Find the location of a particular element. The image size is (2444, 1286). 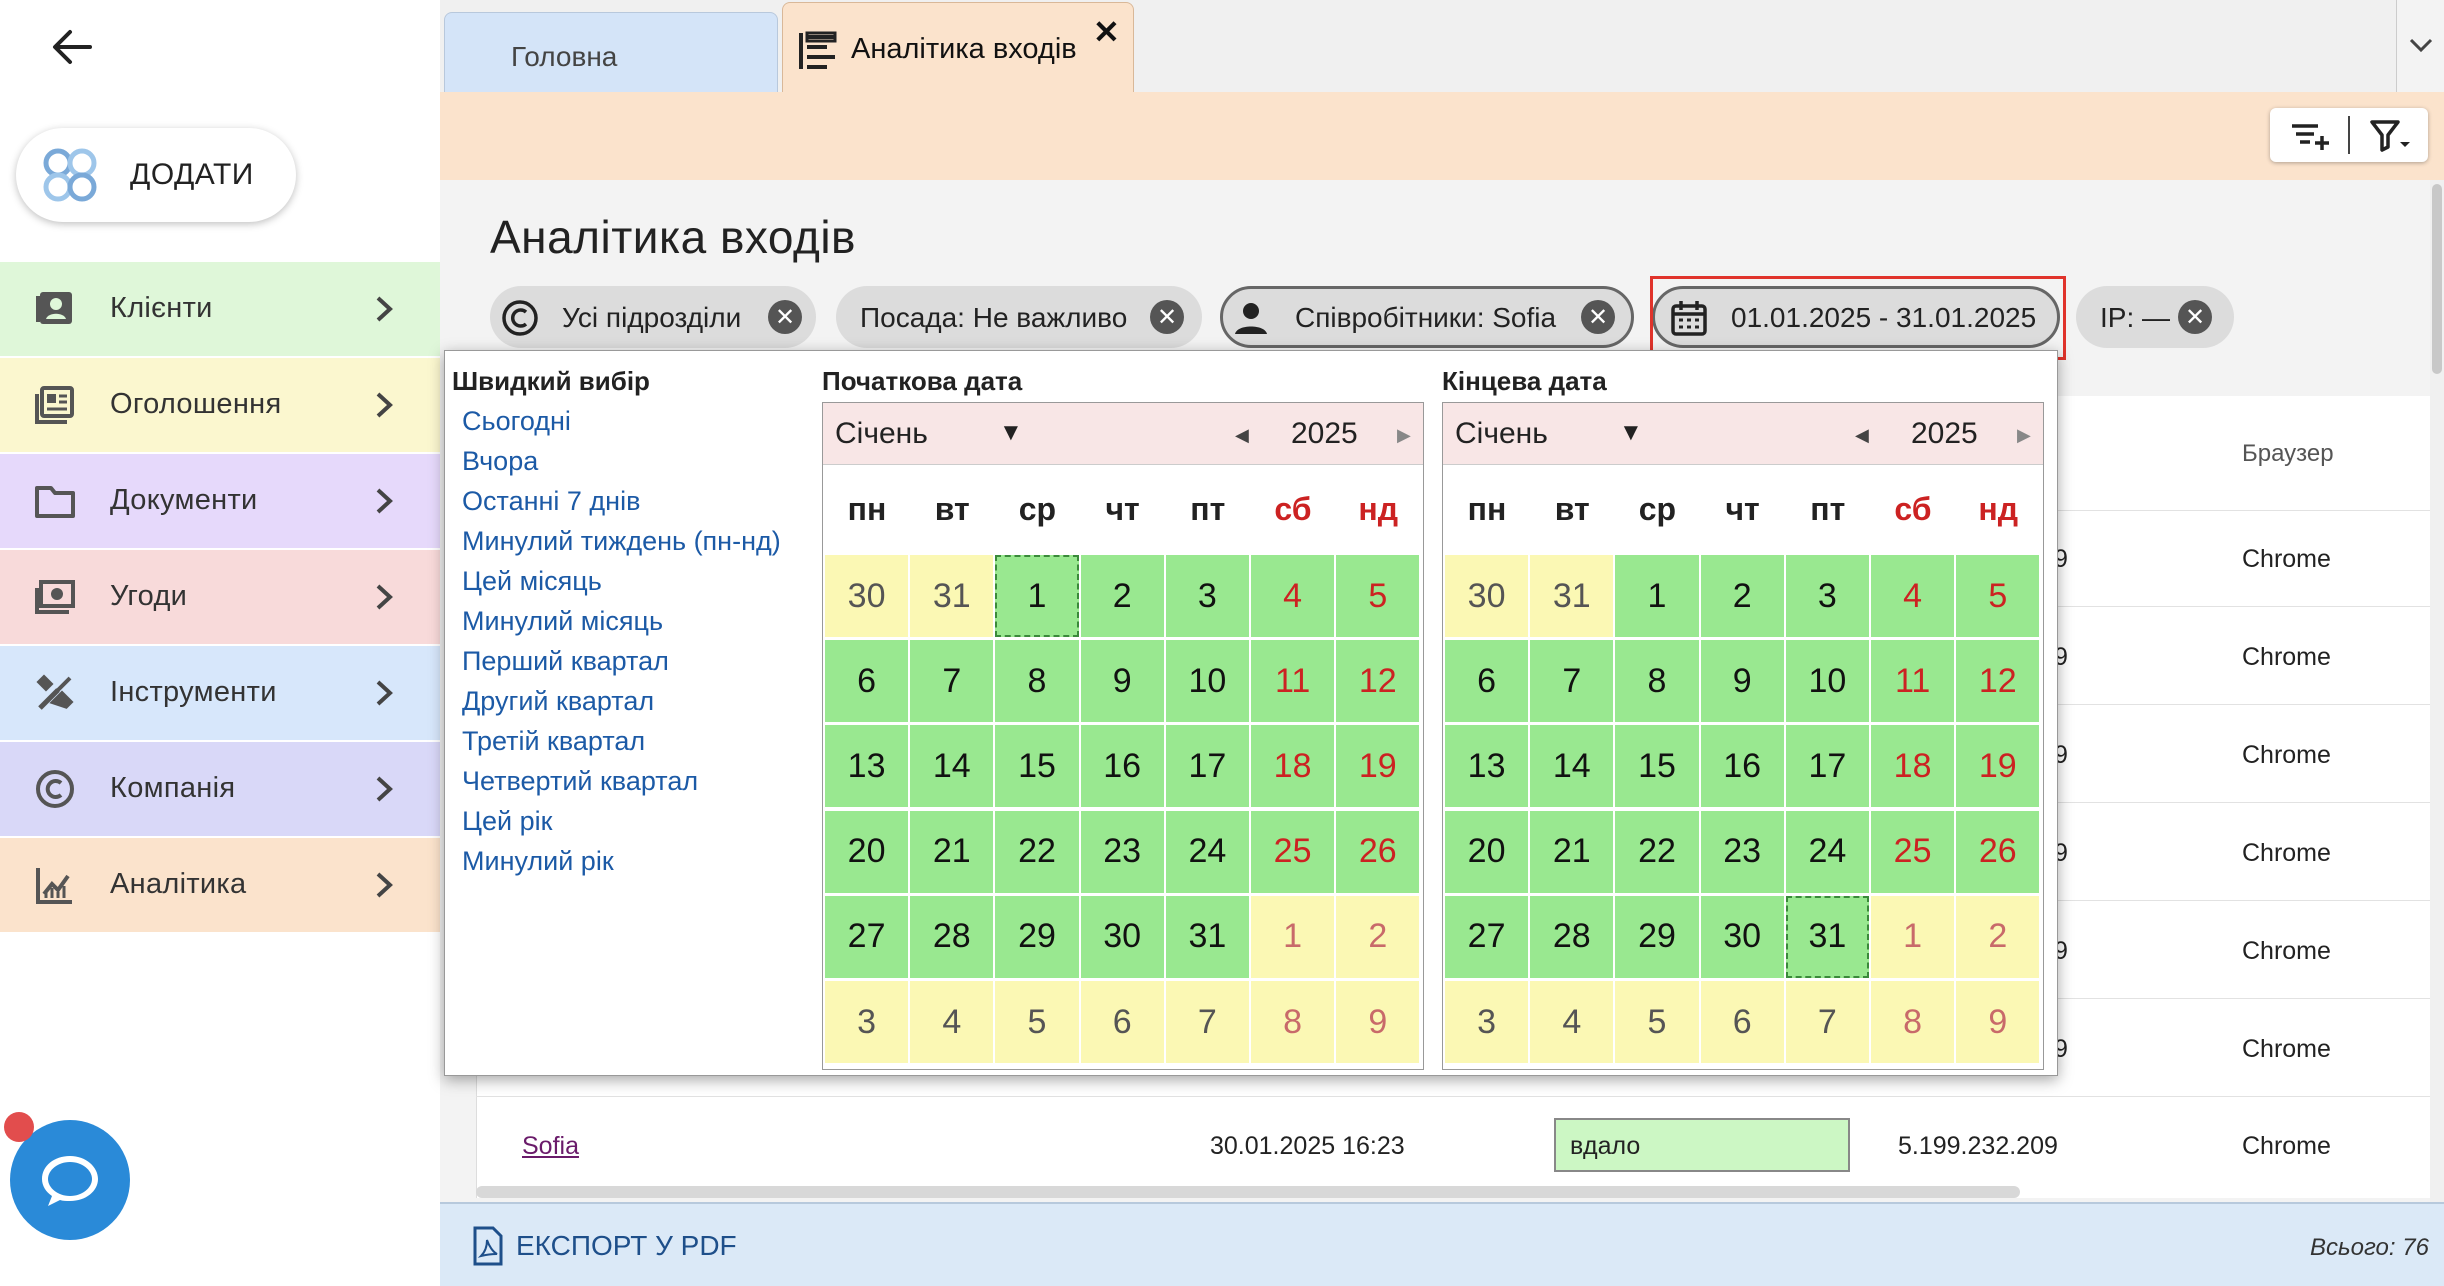

add-filter-button is located at coordinates (2309, 135).